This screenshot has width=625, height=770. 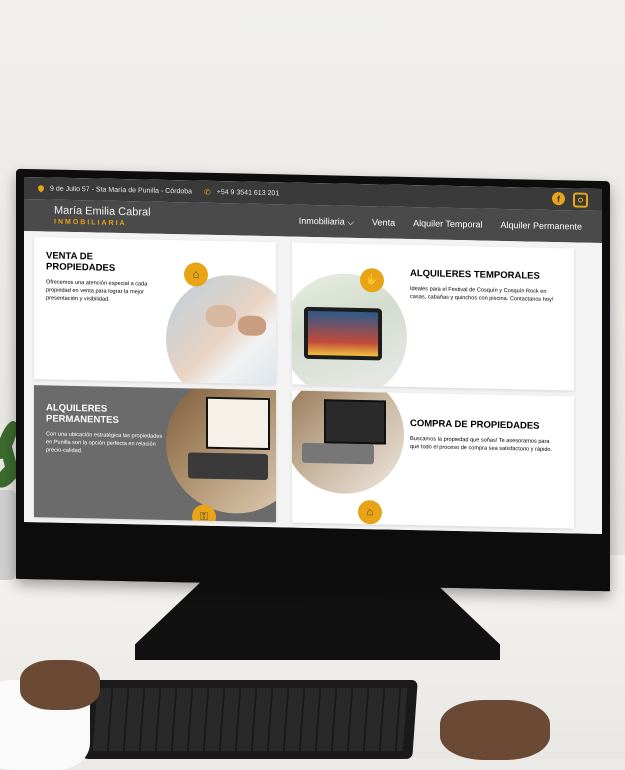 I want to click on left-hand, so click(x=60, y=685).